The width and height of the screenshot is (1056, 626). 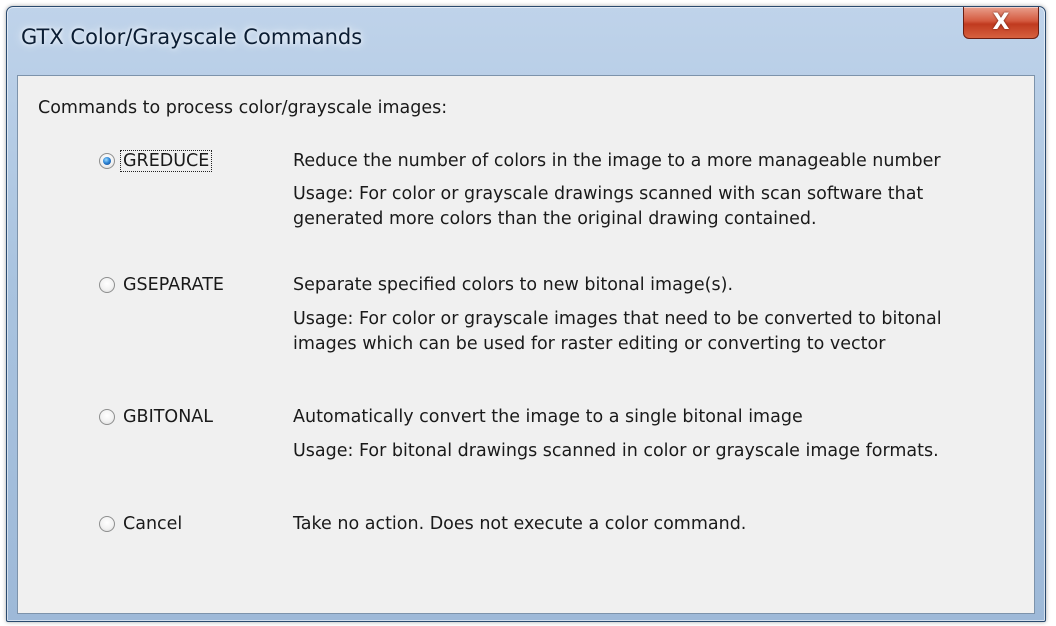 I want to click on title-bar: GTX Color/Grayscale Commands X, so click(x=526, y=37).